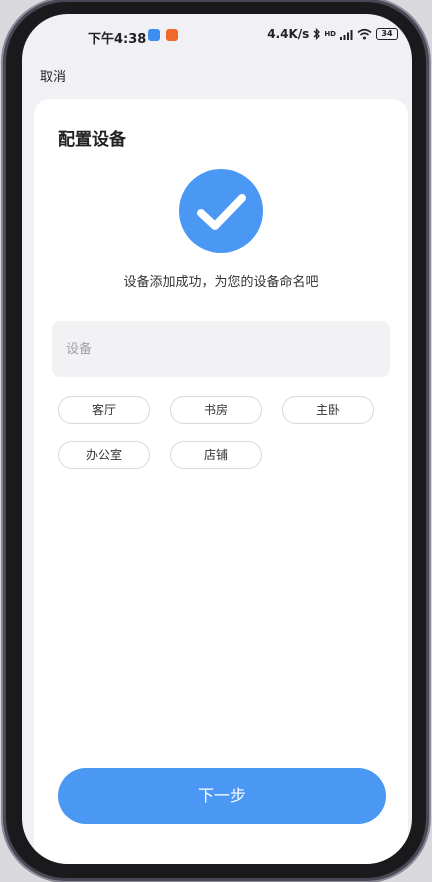  Describe the element at coordinates (117, 39) in the screenshot. I see `status-time: 下午4:38` at that location.